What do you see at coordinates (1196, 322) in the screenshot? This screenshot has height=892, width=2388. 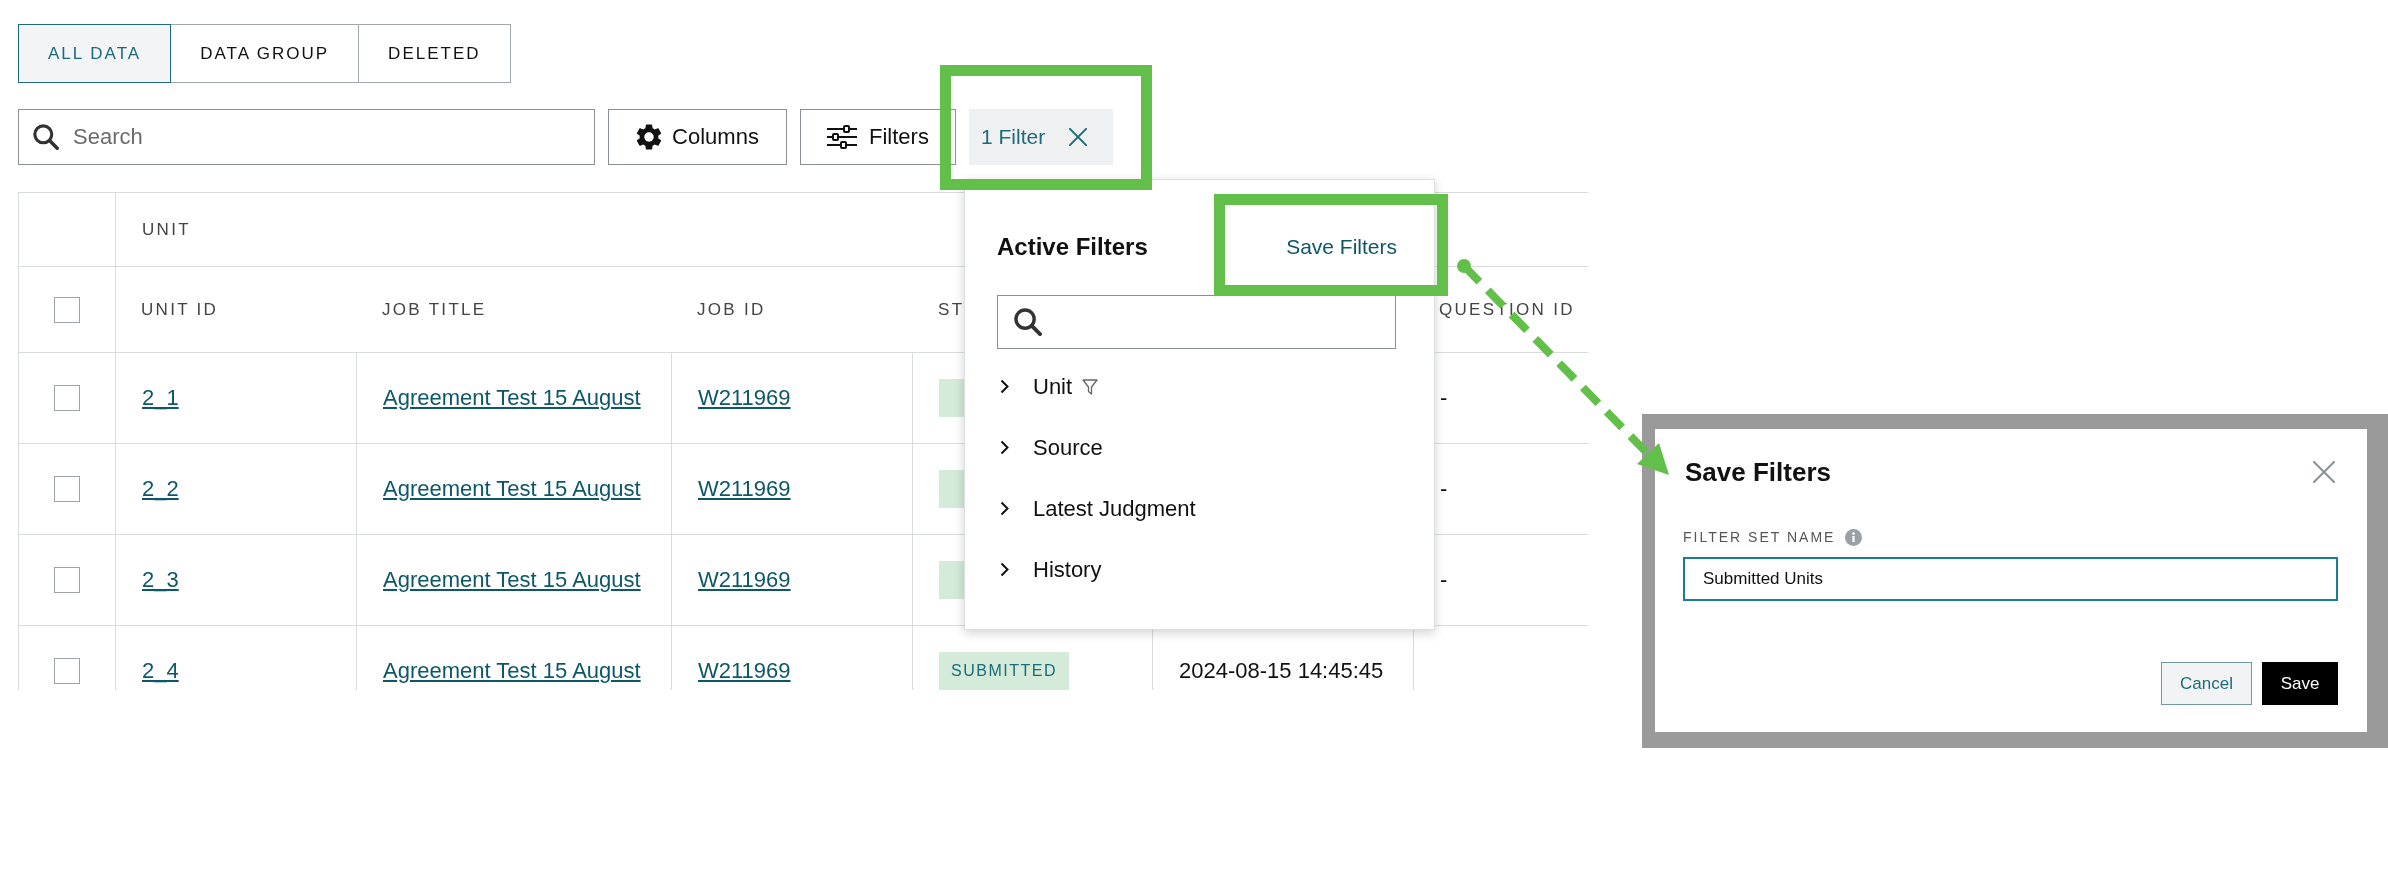 I see `filter-search-field` at bounding box center [1196, 322].